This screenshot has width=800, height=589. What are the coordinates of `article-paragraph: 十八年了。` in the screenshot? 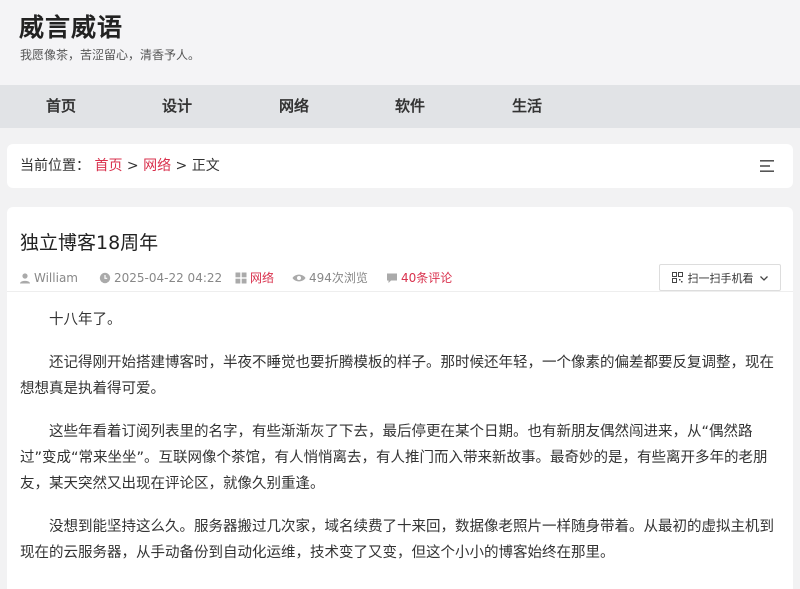 It's located at (85, 320).